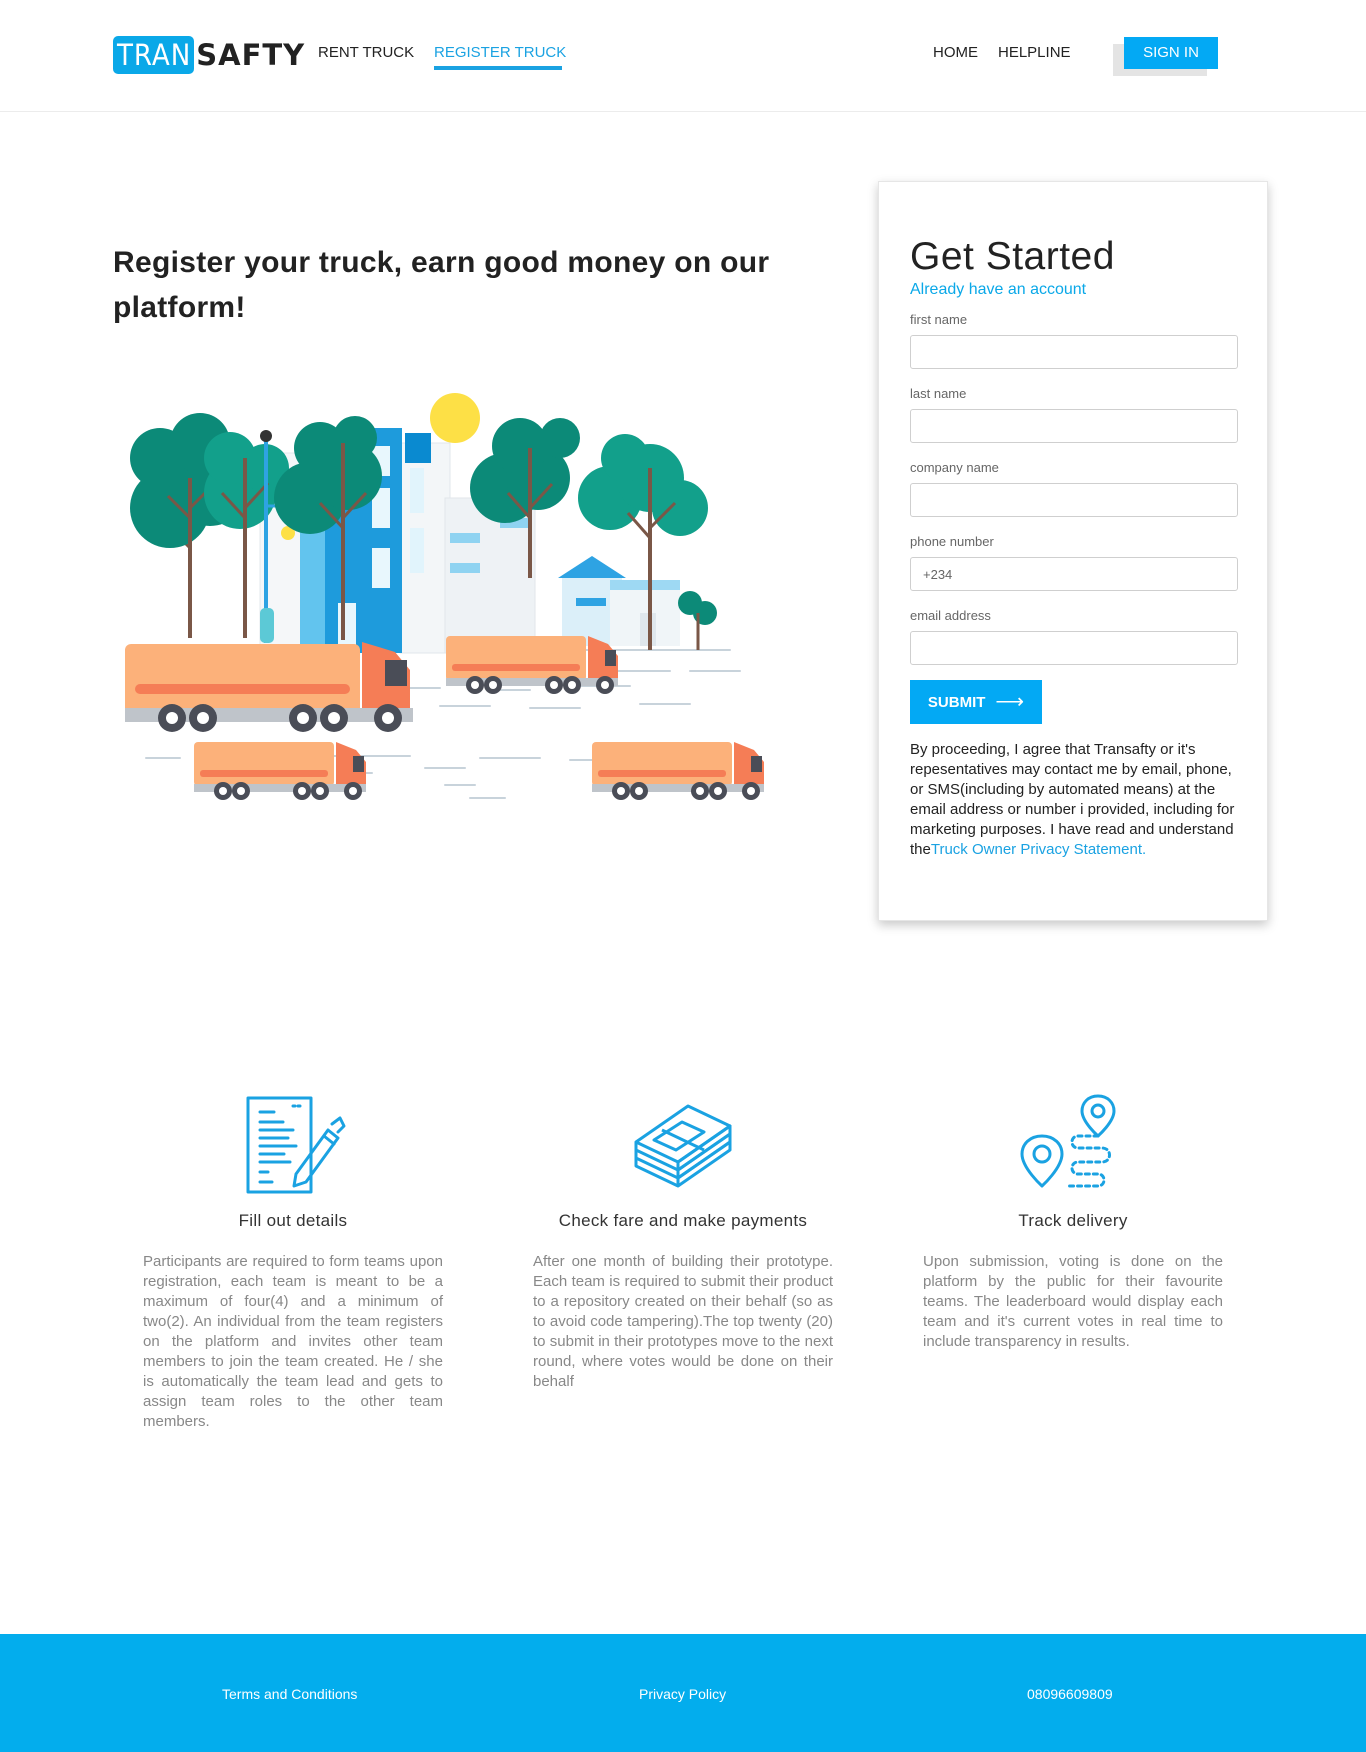 The width and height of the screenshot is (1366, 1752). Describe the element at coordinates (289, 1694) in the screenshot. I see `terms-and-conditions-link: Terms and Conditions` at that location.